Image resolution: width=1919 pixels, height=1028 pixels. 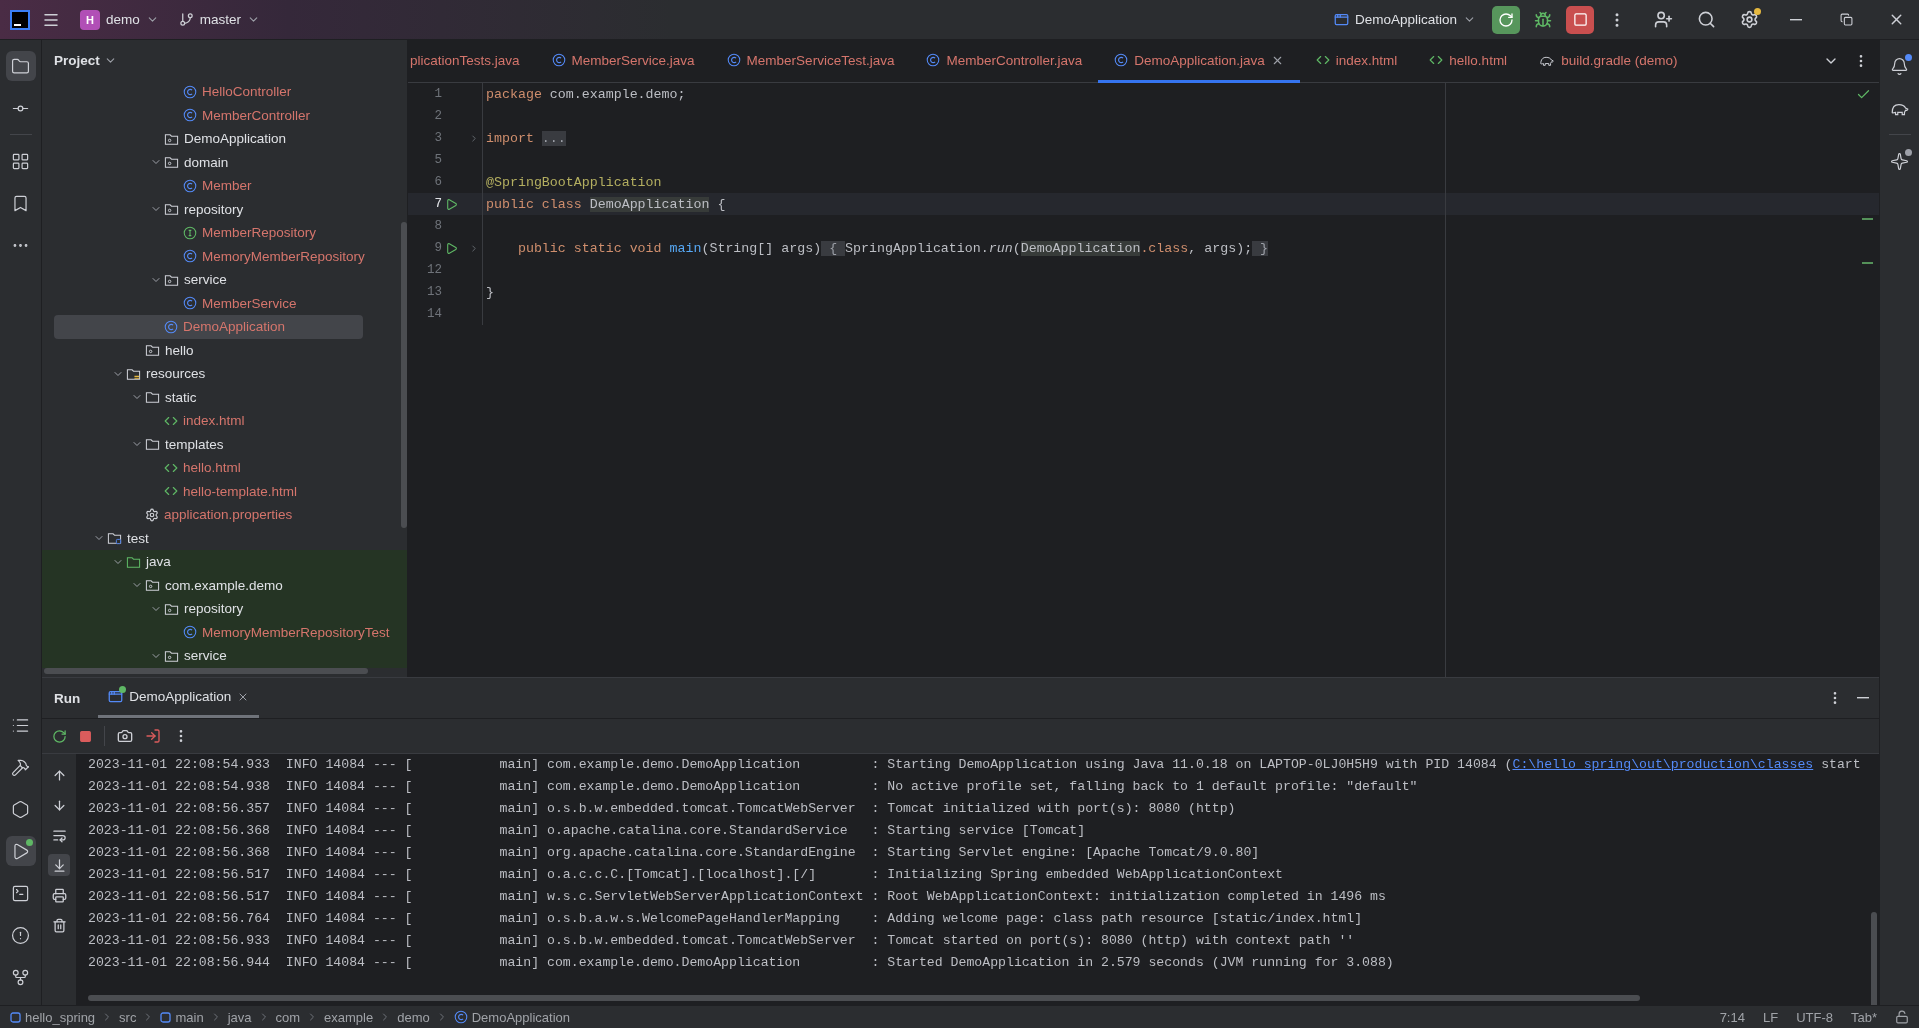 What do you see at coordinates (605, 204) in the screenshot?
I see `code-line: public class DemoApplication {` at bounding box center [605, 204].